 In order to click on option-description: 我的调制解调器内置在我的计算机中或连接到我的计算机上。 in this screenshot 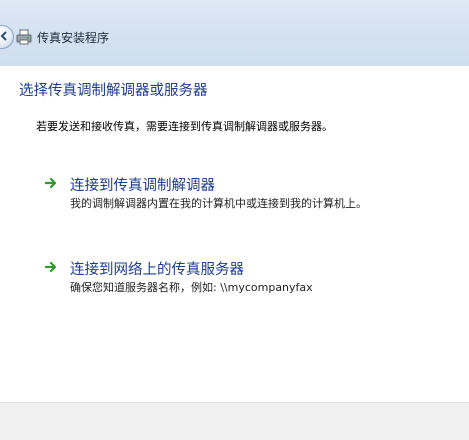, I will do `click(218, 203)`.